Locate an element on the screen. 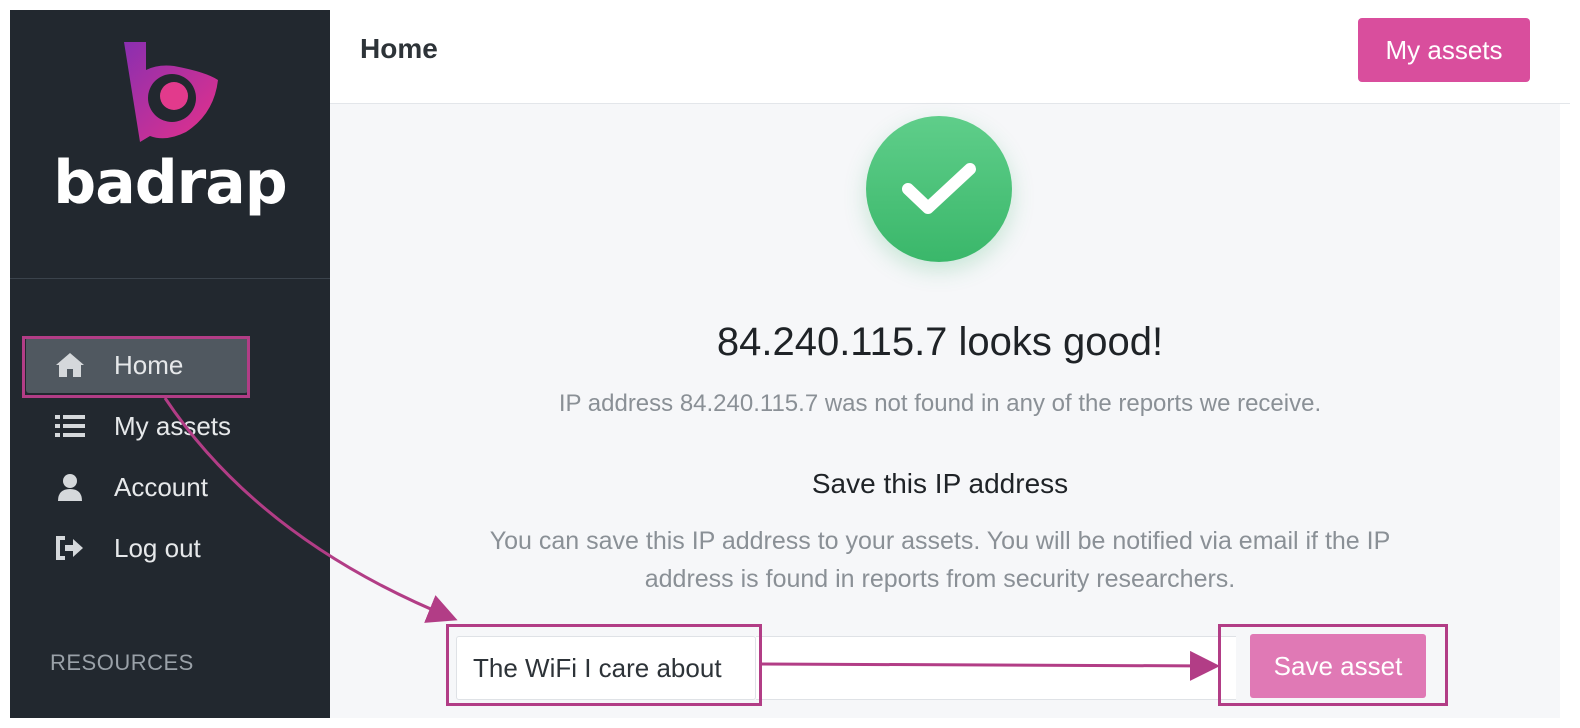 The width and height of the screenshot is (1580, 728). status-headline: 84.240.115.7 looks good! is located at coordinates (940, 342).